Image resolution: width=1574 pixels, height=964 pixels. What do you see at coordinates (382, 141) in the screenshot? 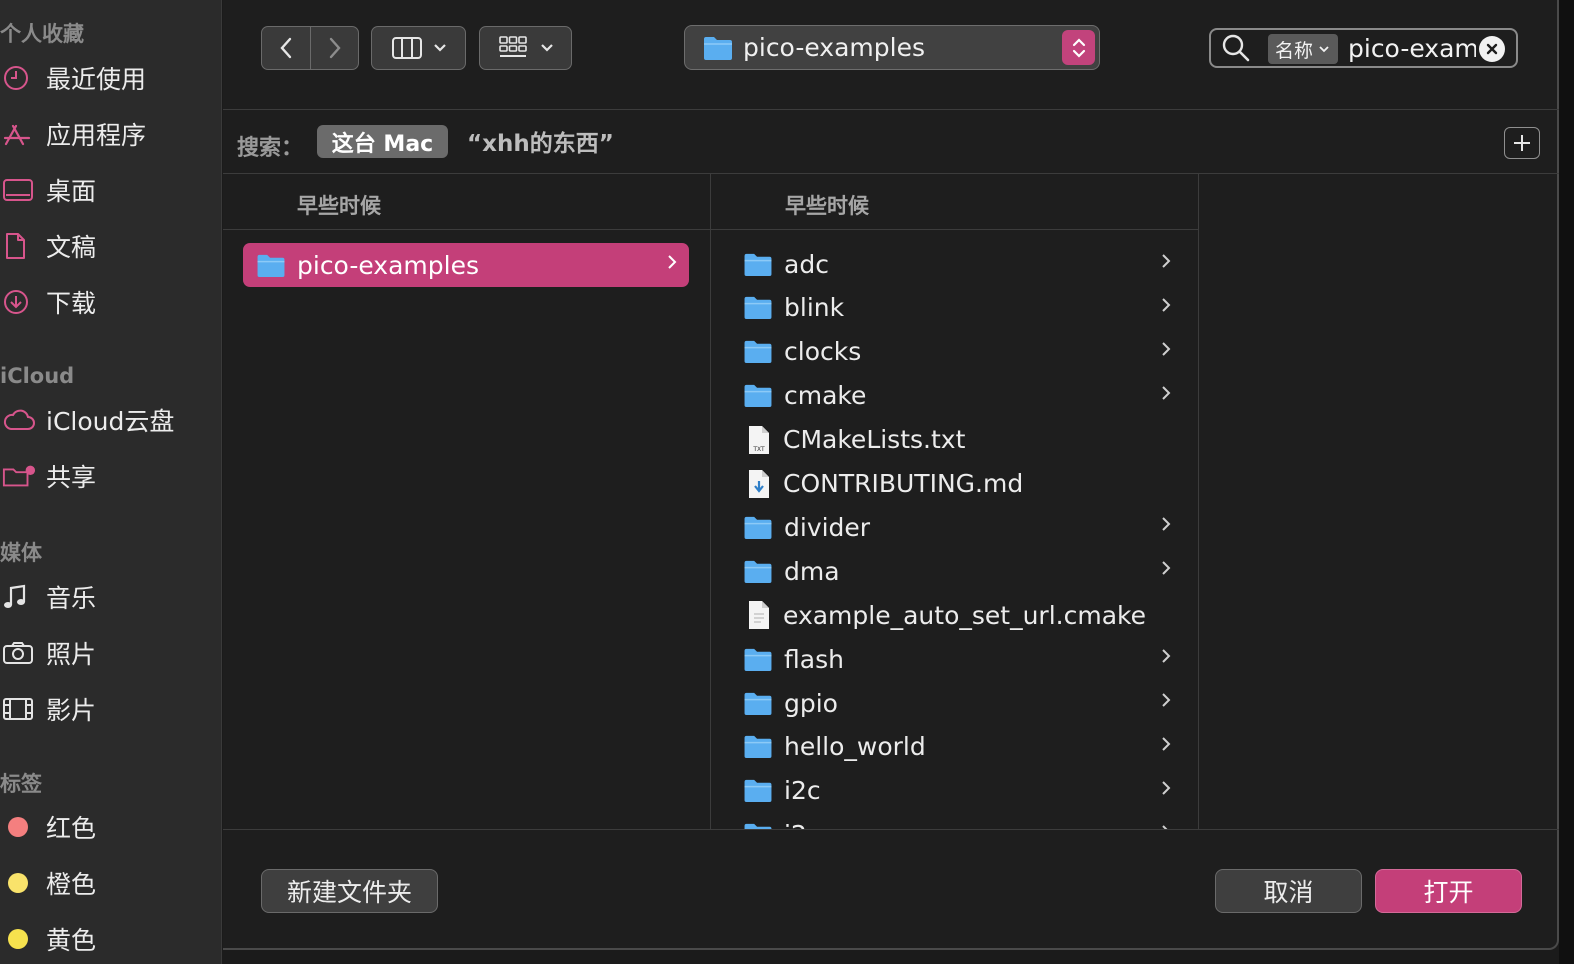
I see `scope-this-mac-button: 这台 Mac` at bounding box center [382, 141].